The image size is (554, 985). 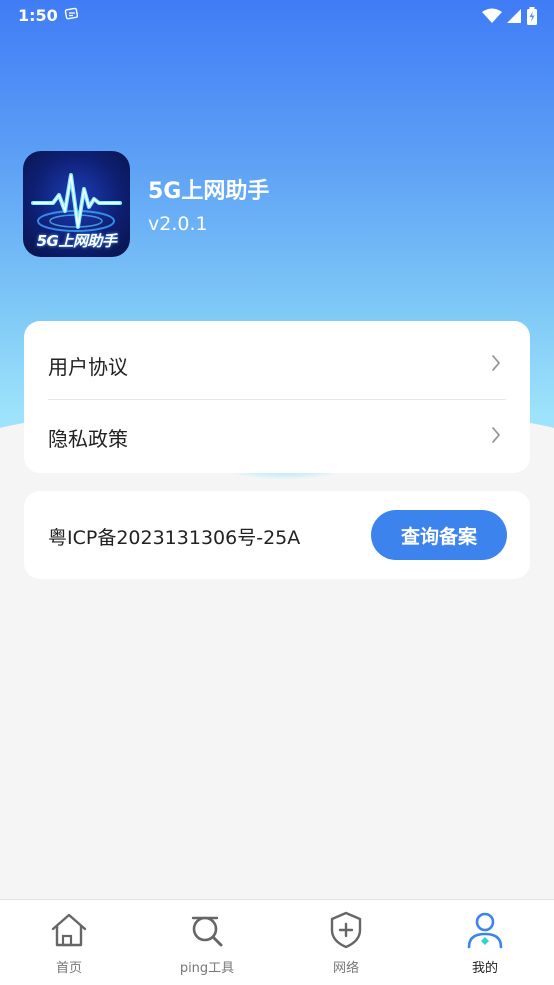 I want to click on signal-icon, so click(x=514, y=18).